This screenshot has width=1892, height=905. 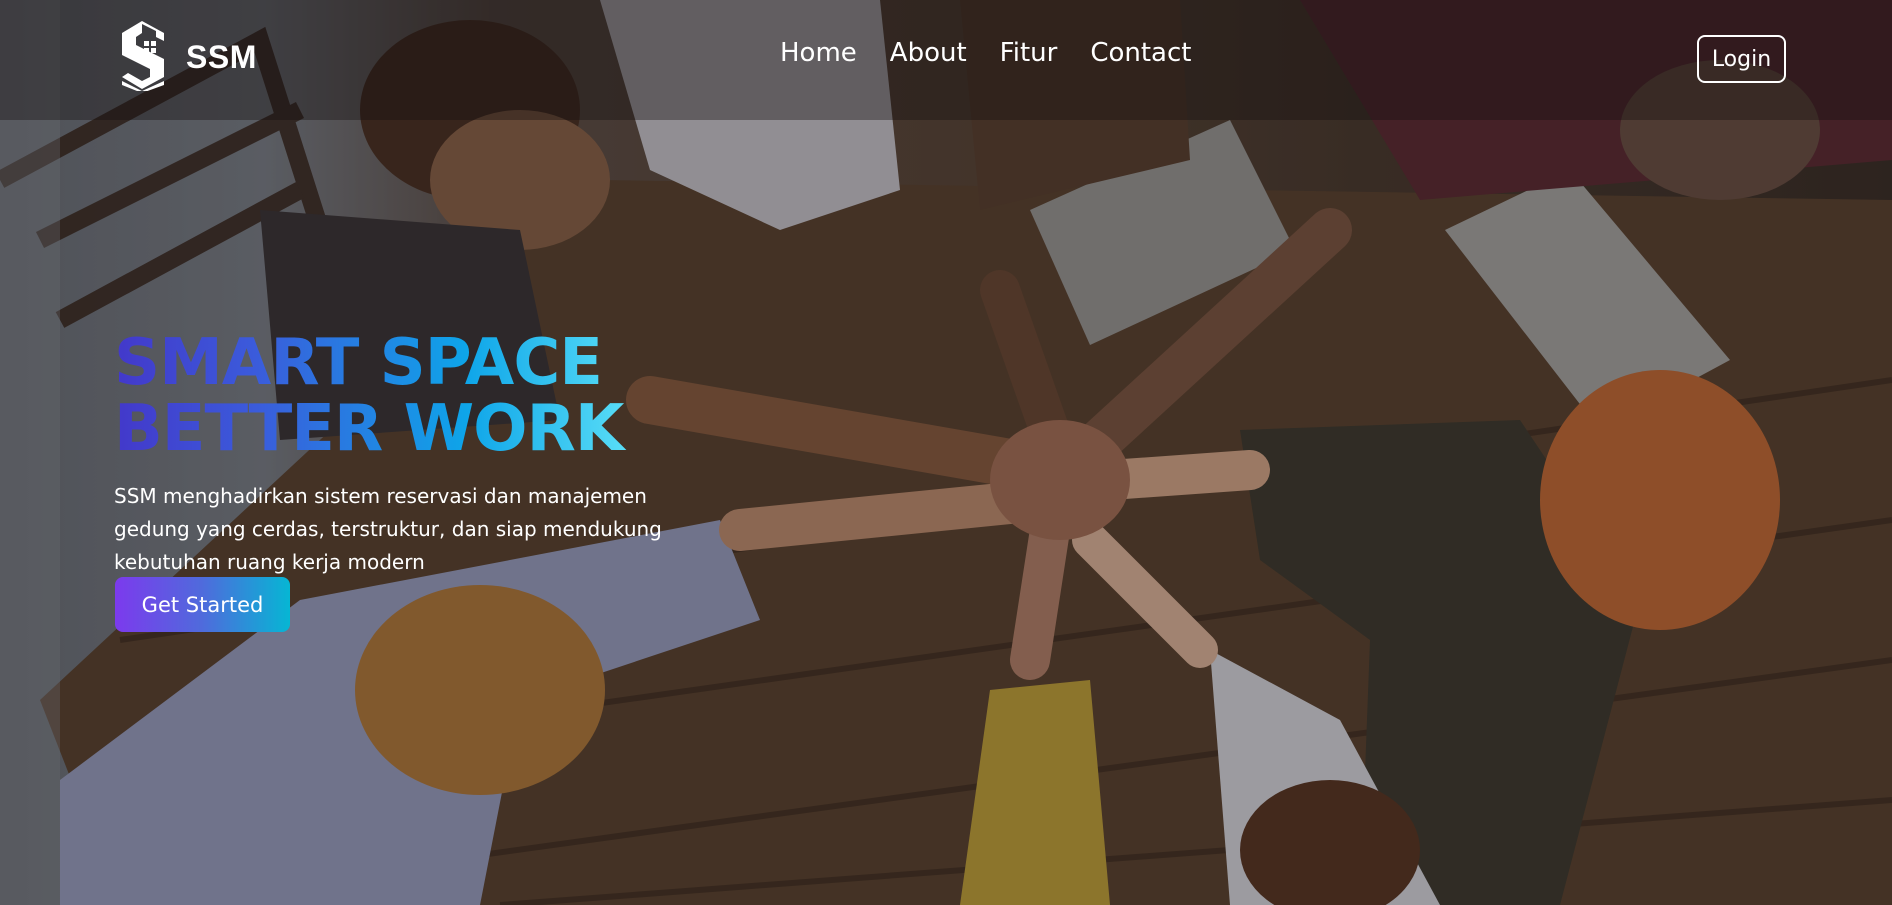 I want to click on brand-name: SSM, so click(x=221, y=56).